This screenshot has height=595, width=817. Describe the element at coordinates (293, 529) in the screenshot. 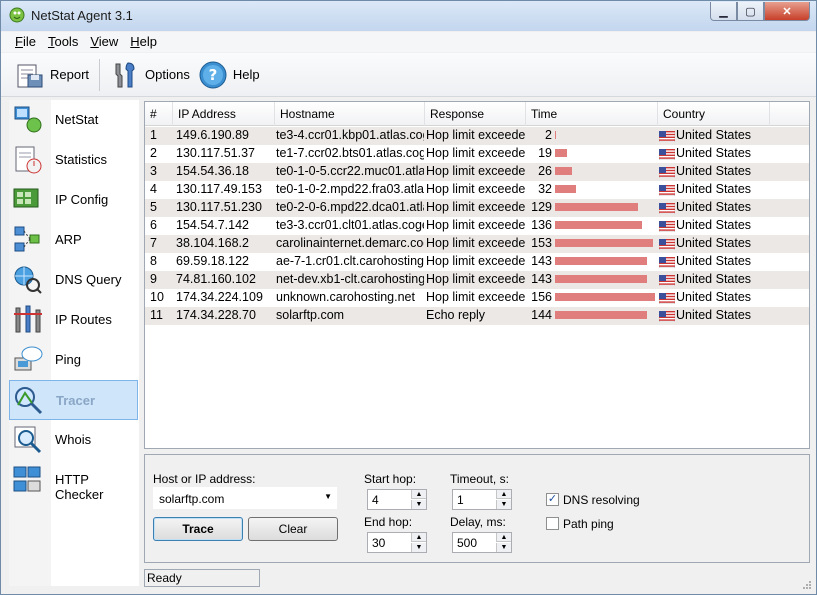

I see `clear-button: Clear` at that location.